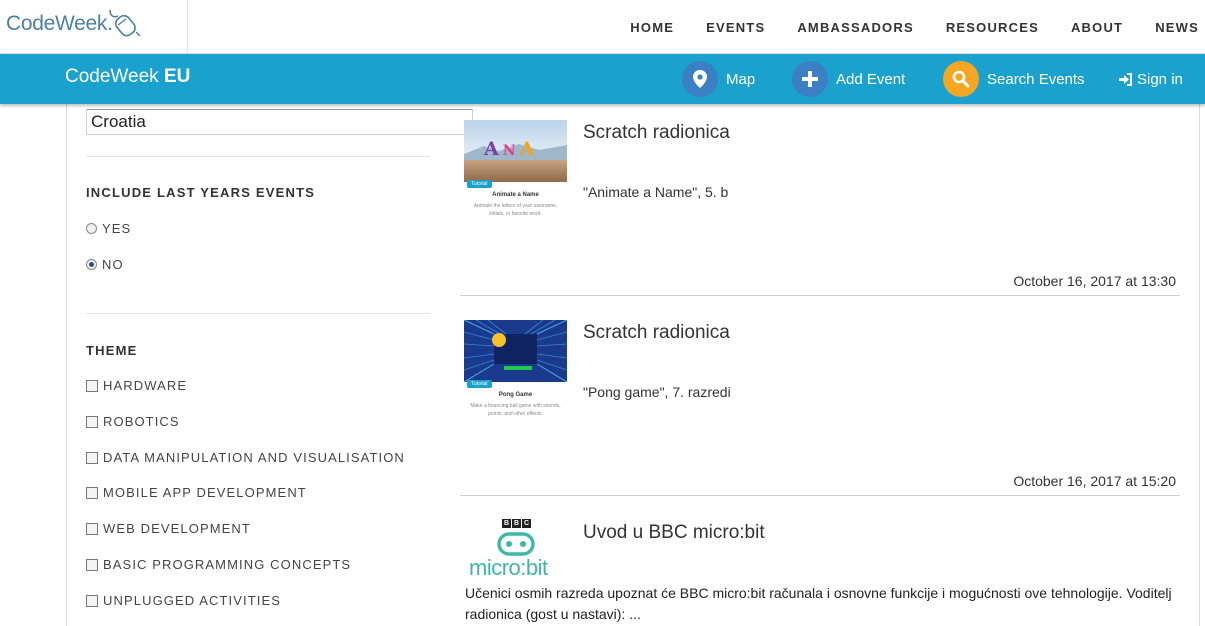 This screenshot has height=626, width=1205. I want to click on nav-news: NEWS, so click(1177, 27).